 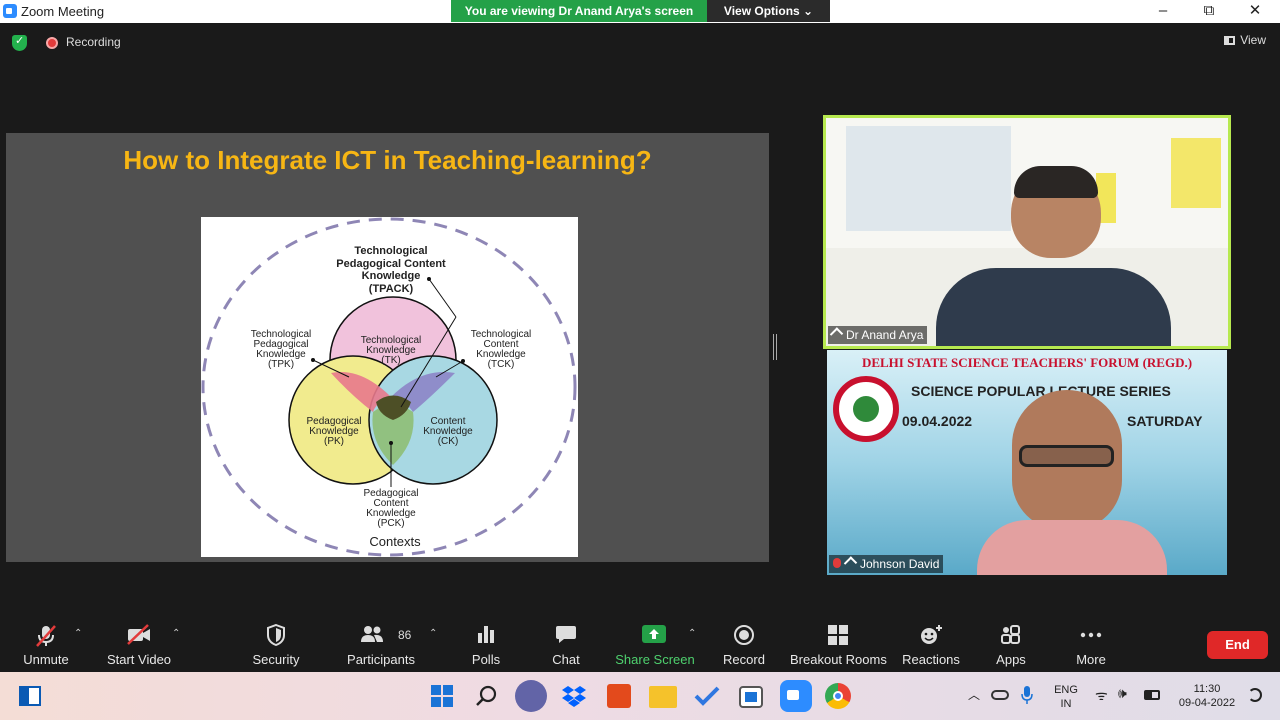 I want to click on show-hidden-icons-chevron-icon: ︿, so click(x=974, y=694).